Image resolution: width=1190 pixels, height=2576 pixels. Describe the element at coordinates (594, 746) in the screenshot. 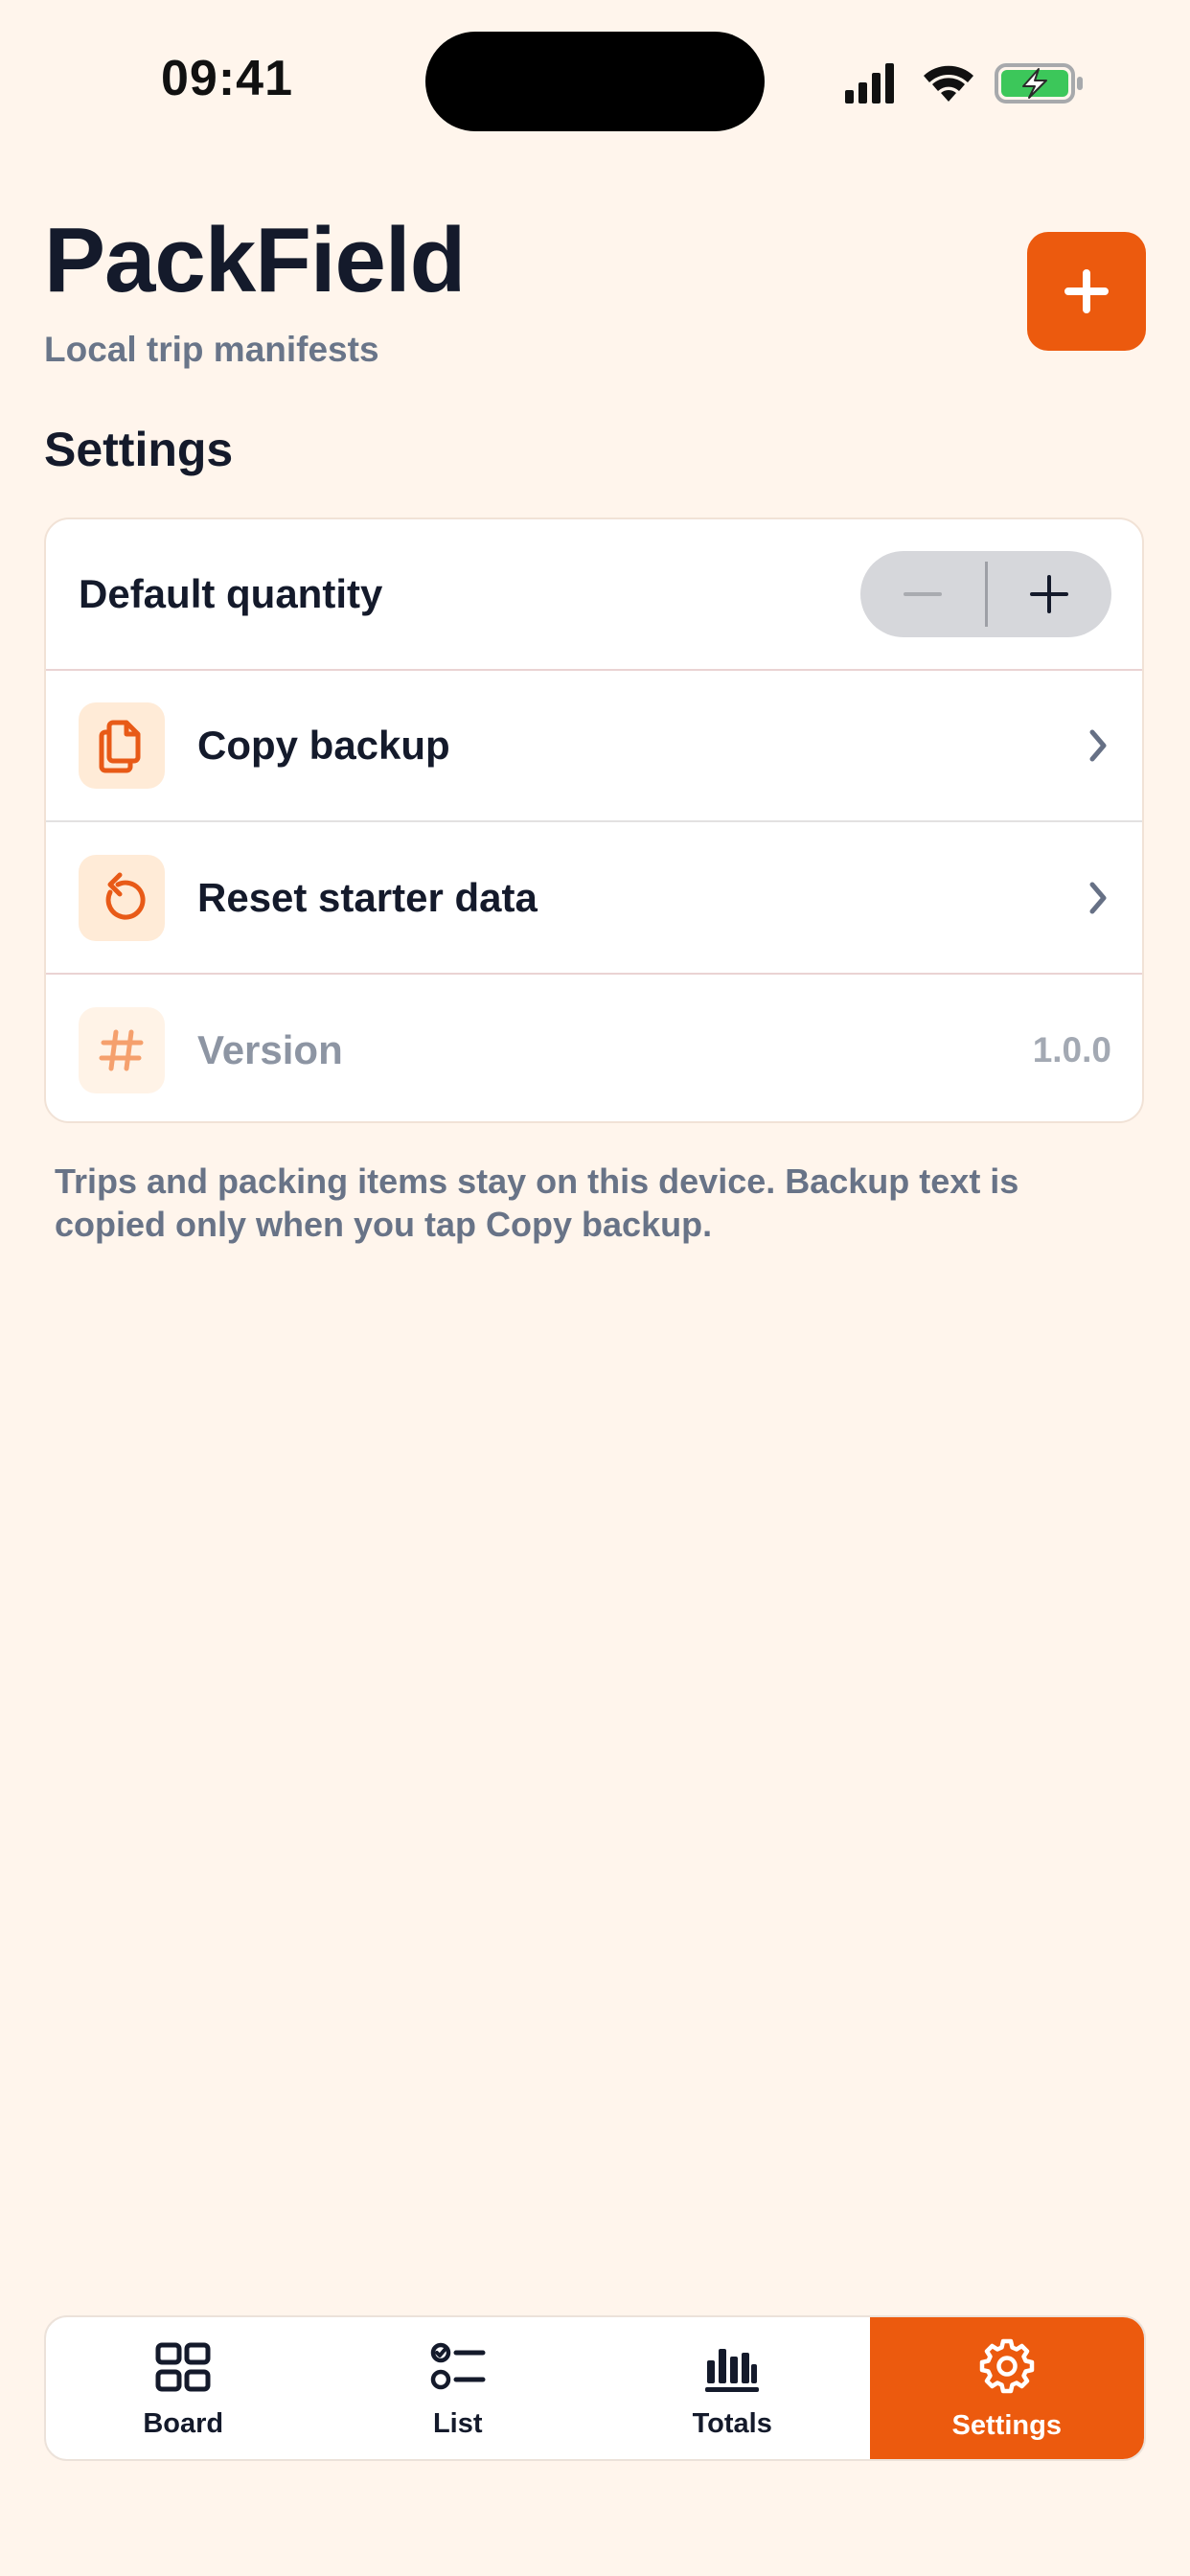

I see `copy-backup-row: Copy backup` at that location.